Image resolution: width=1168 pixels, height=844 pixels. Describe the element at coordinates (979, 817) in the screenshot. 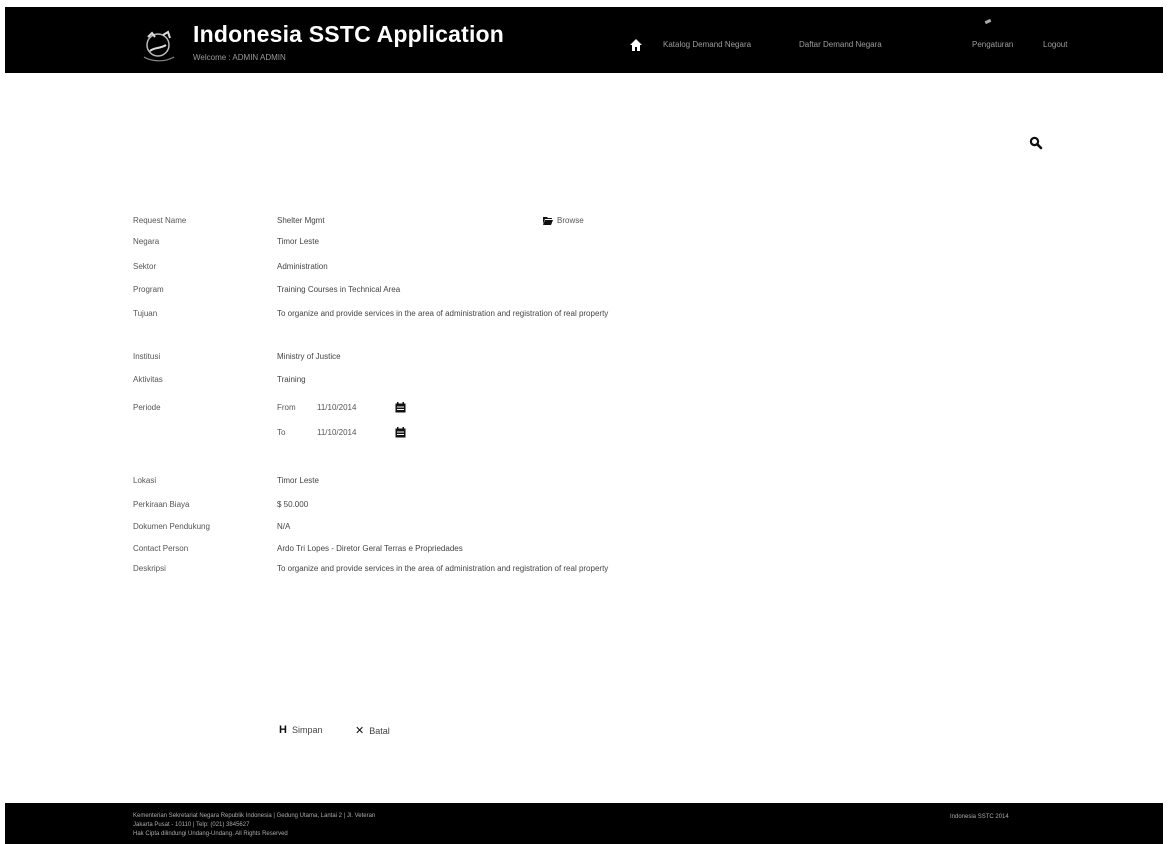

I see `footer-right-text: Indonesia SSTC 2014` at that location.